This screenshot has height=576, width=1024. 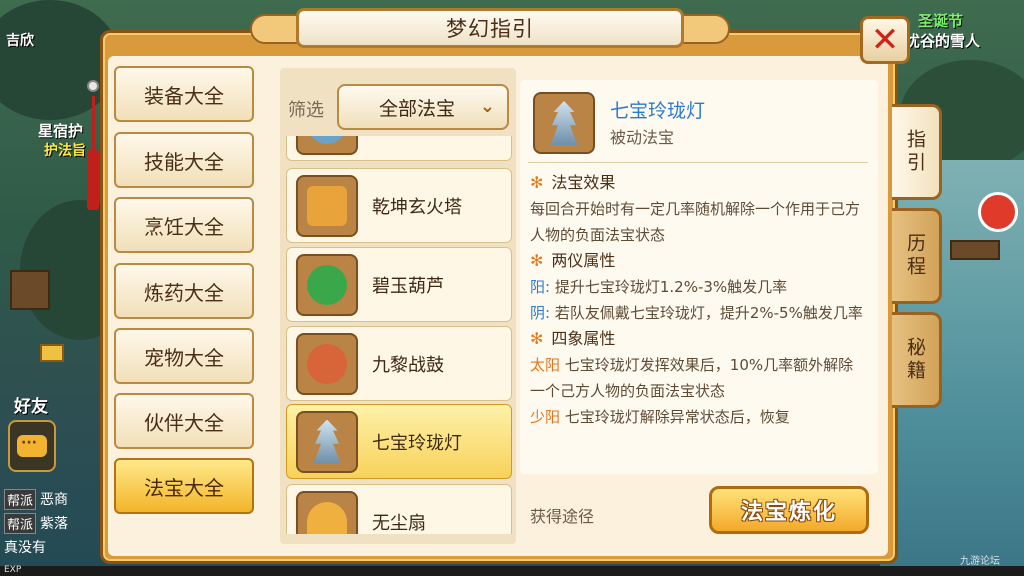 What do you see at coordinates (184, 421) in the screenshot?
I see `menu-partners: 伙伴大全` at bounding box center [184, 421].